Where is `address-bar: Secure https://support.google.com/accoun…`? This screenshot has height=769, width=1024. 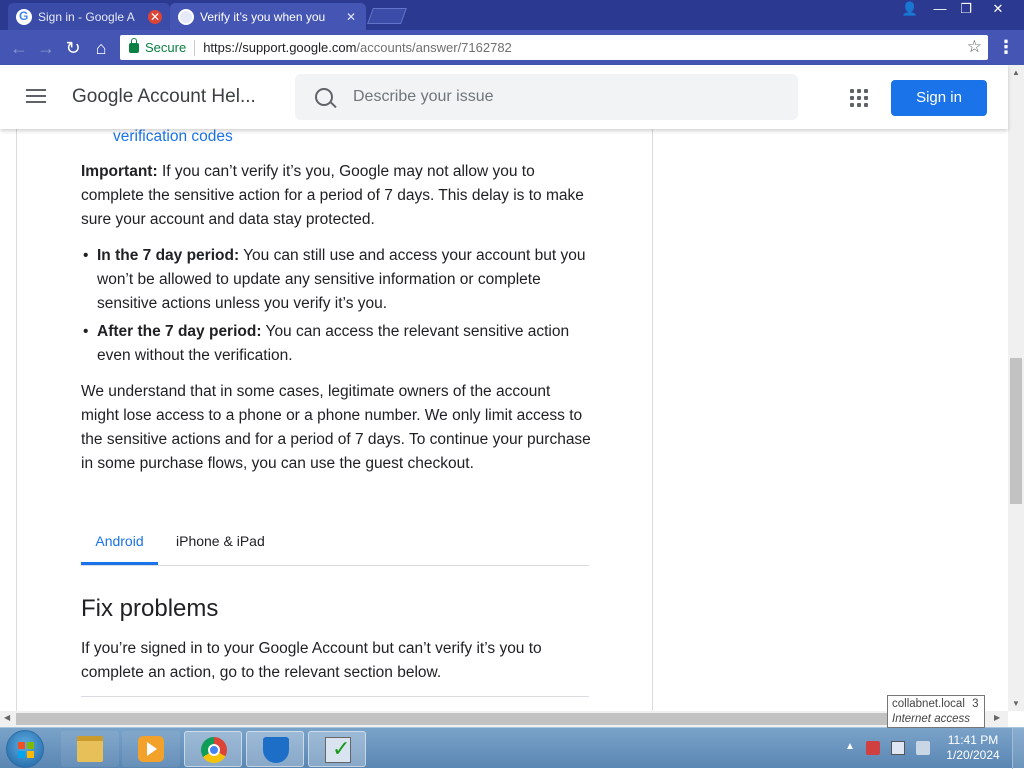 address-bar: Secure https://support.google.com/accoun… is located at coordinates (554, 47).